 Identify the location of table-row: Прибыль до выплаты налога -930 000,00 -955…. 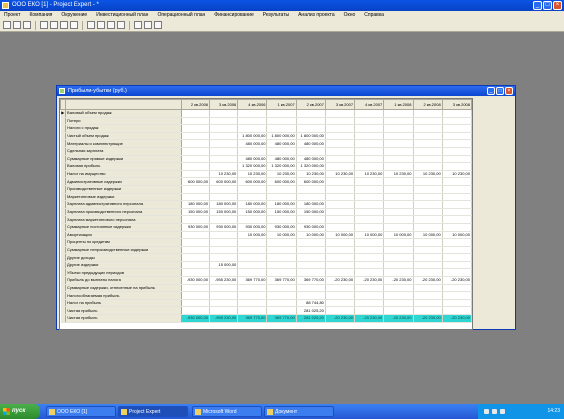
(266, 280).